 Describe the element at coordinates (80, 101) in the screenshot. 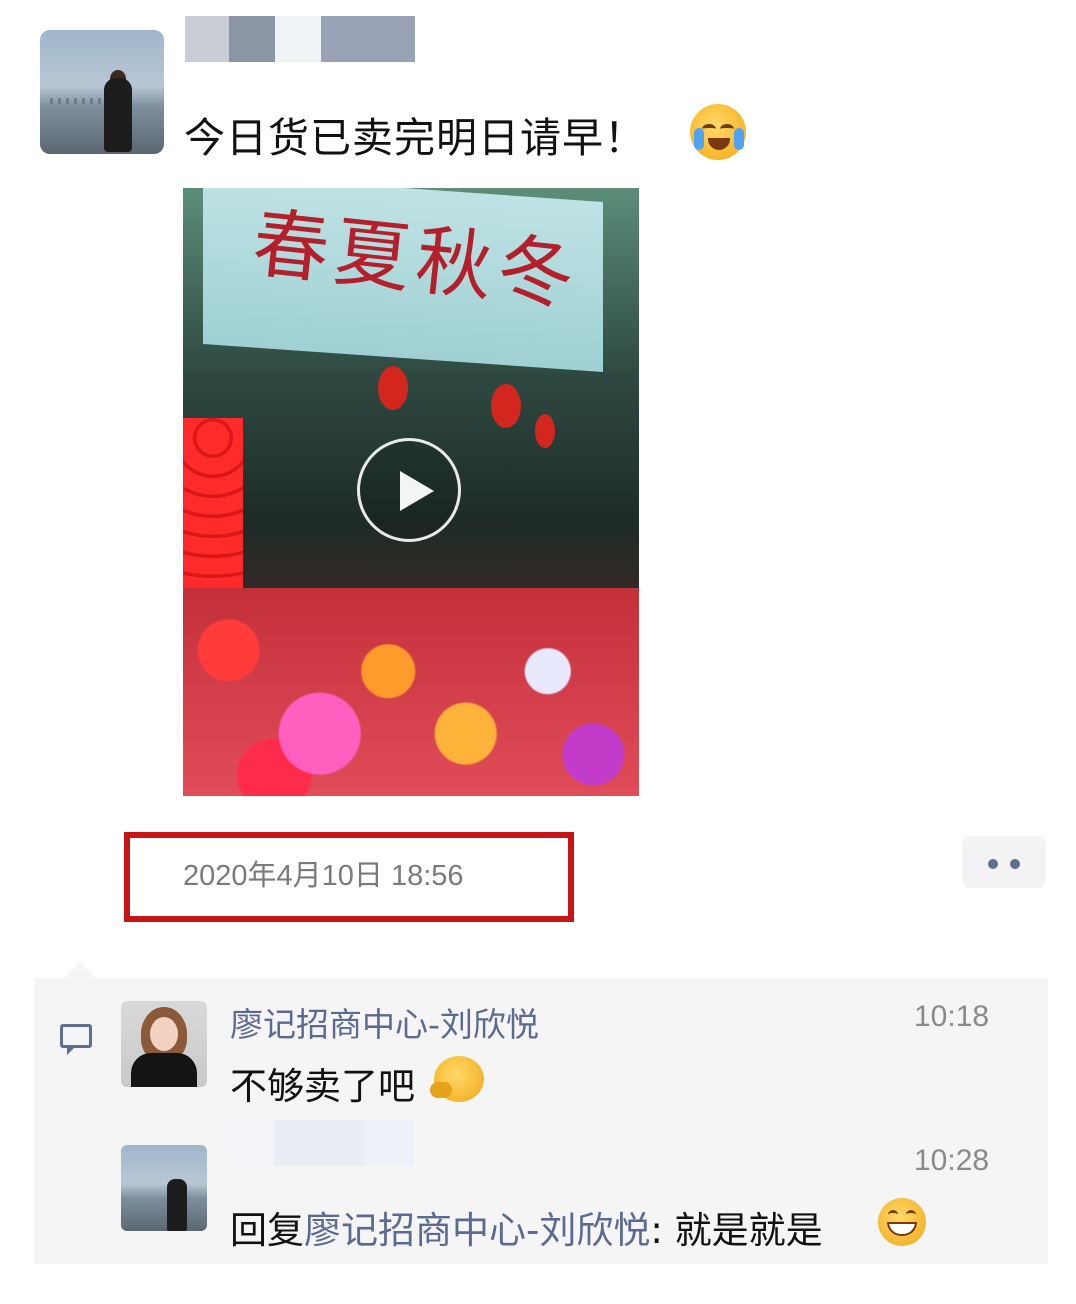

I see `avatar-birds` at that location.